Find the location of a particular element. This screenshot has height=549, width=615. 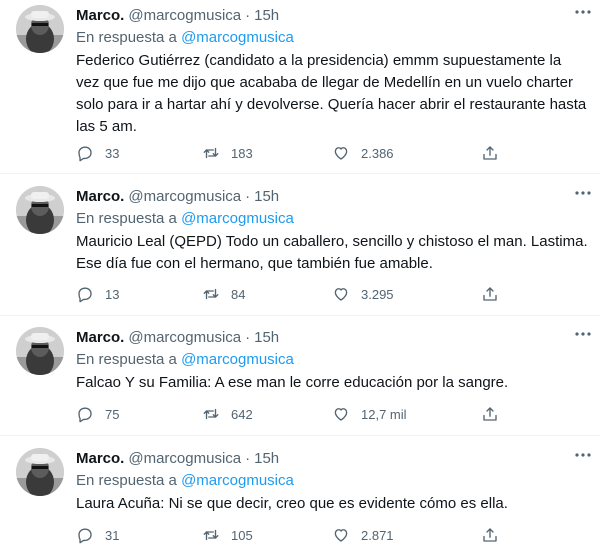

retweet-button: 642 is located at coordinates (227, 414).